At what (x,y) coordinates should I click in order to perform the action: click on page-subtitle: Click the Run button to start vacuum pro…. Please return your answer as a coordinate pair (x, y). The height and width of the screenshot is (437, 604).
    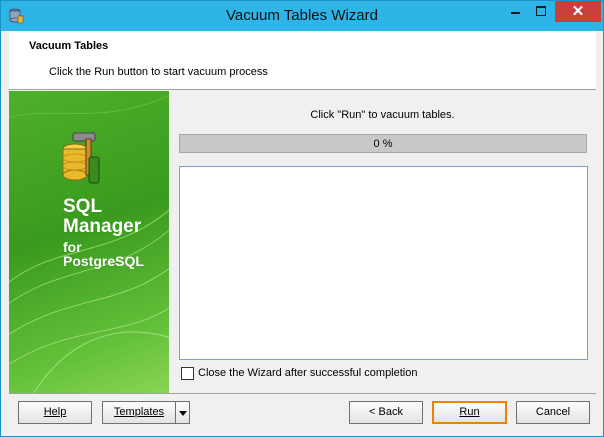
    Looking at the image, I should click on (158, 72).